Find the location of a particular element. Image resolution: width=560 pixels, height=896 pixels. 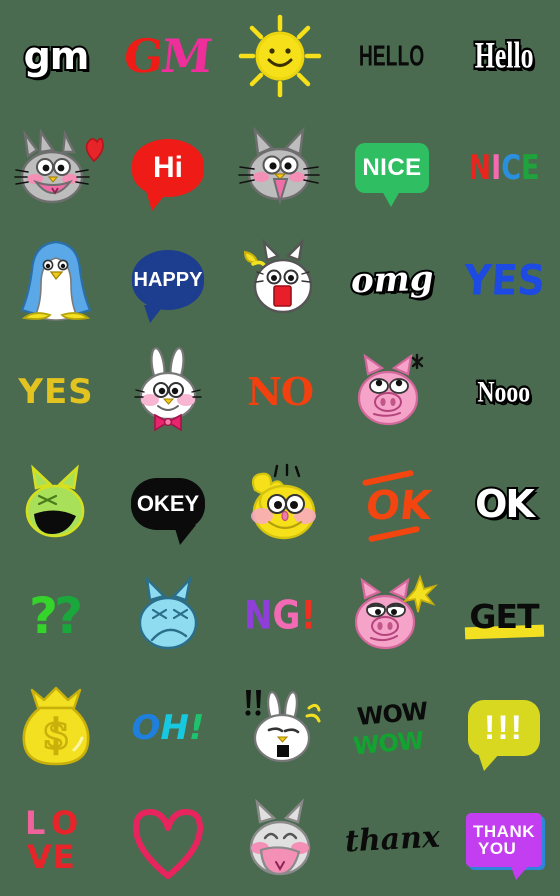

speech-bubble: HAPPY is located at coordinates (168, 286).